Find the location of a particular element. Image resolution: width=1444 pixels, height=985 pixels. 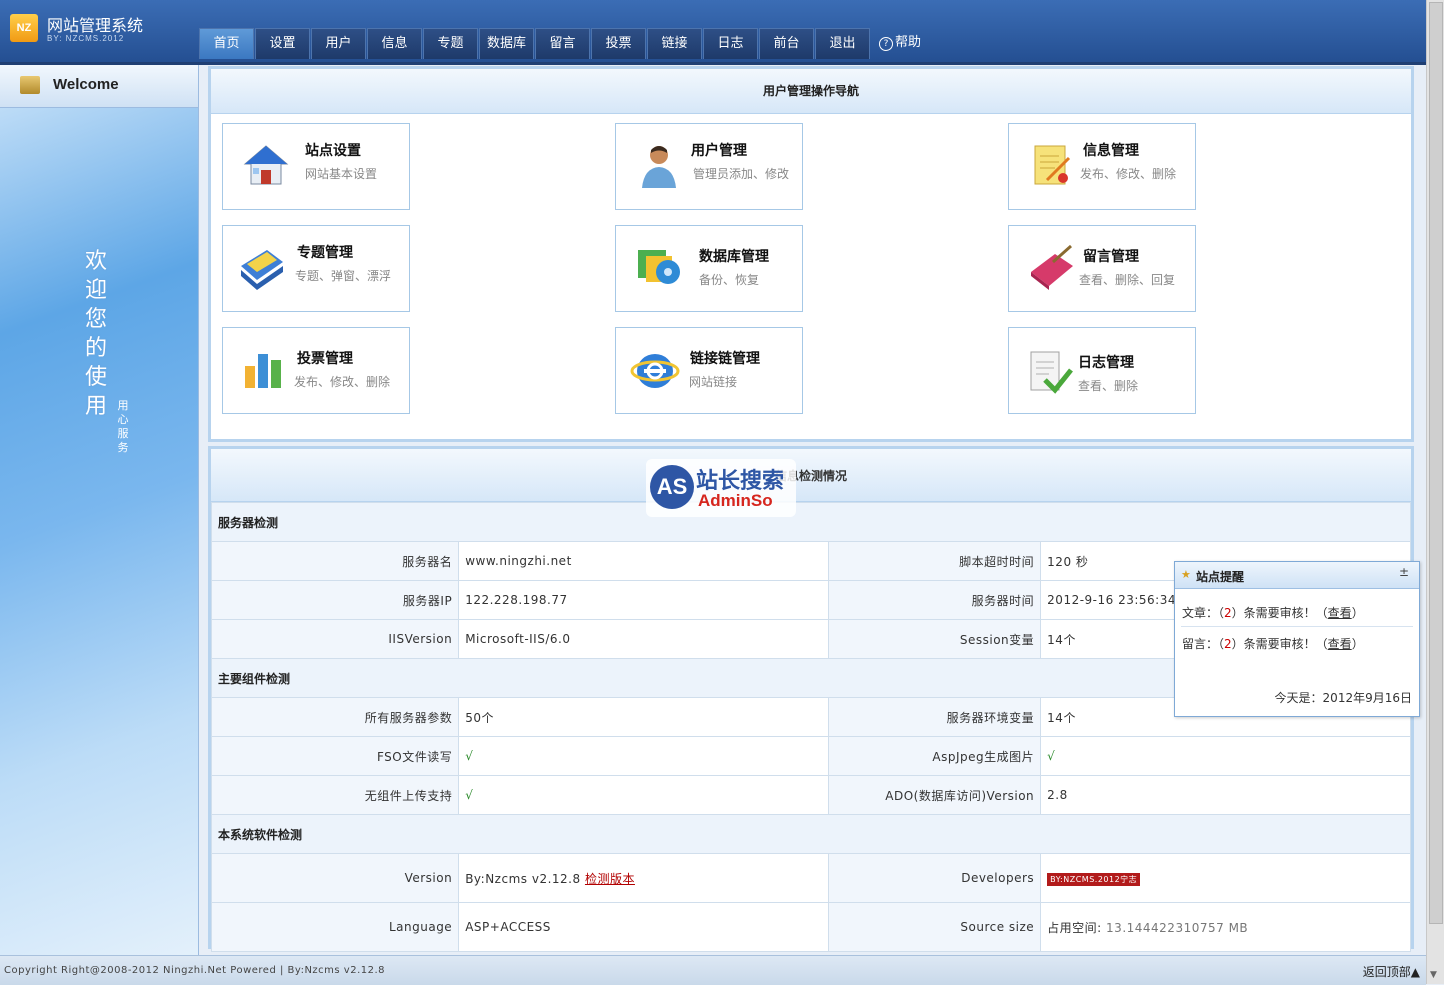

nav-item-links: 链接 is located at coordinates (674, 43).